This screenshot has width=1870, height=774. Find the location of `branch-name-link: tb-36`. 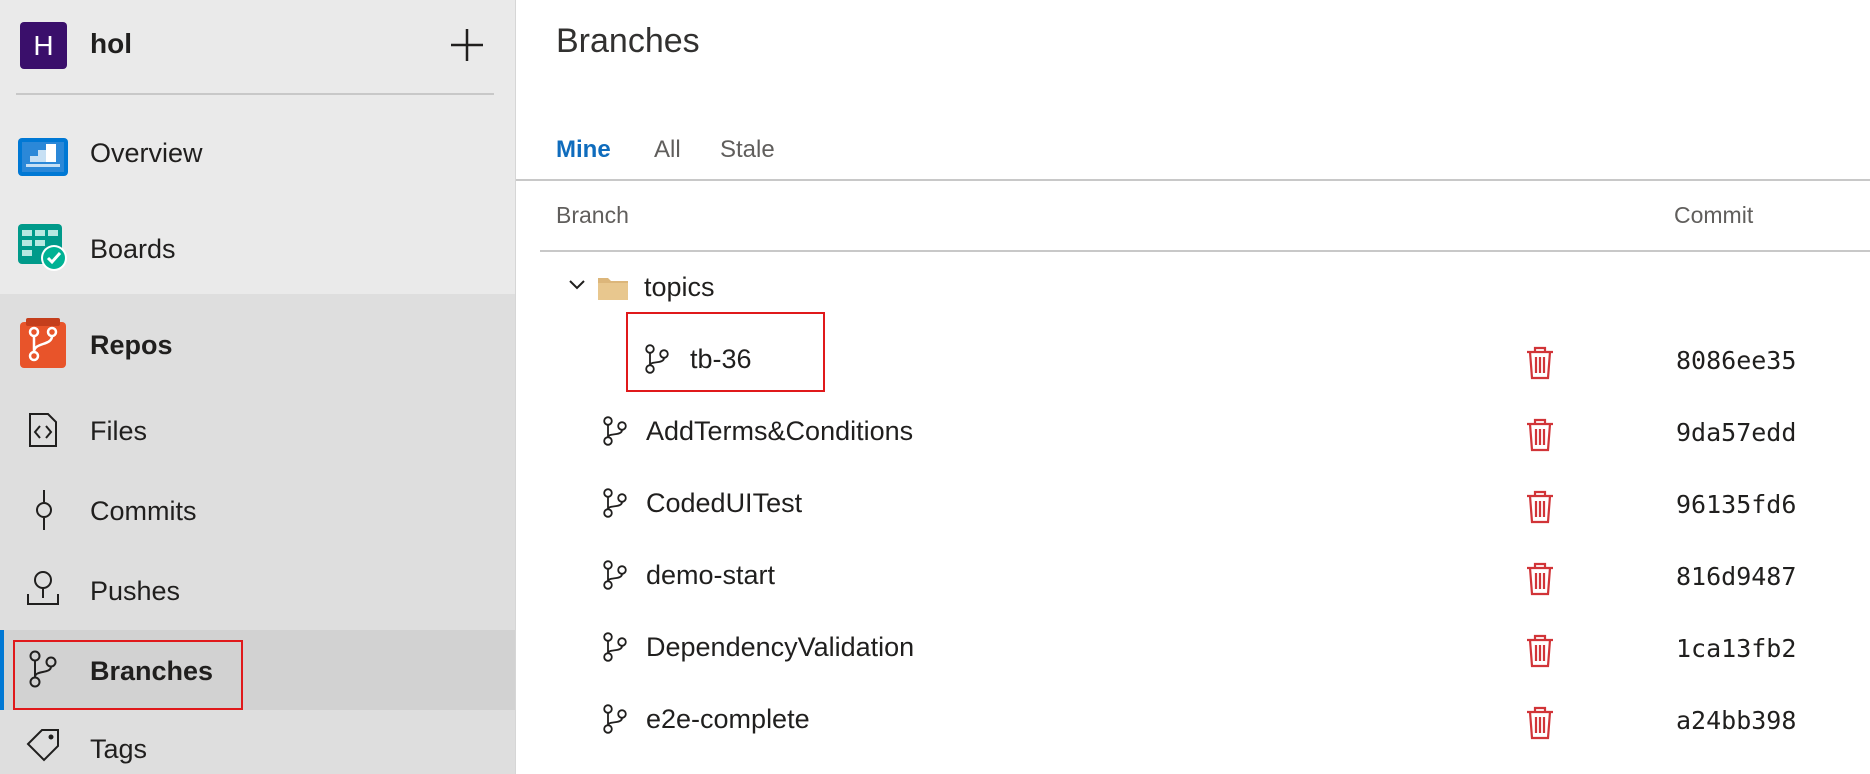

branch-name-link: tb-36 is located at coordinates (721, 359).